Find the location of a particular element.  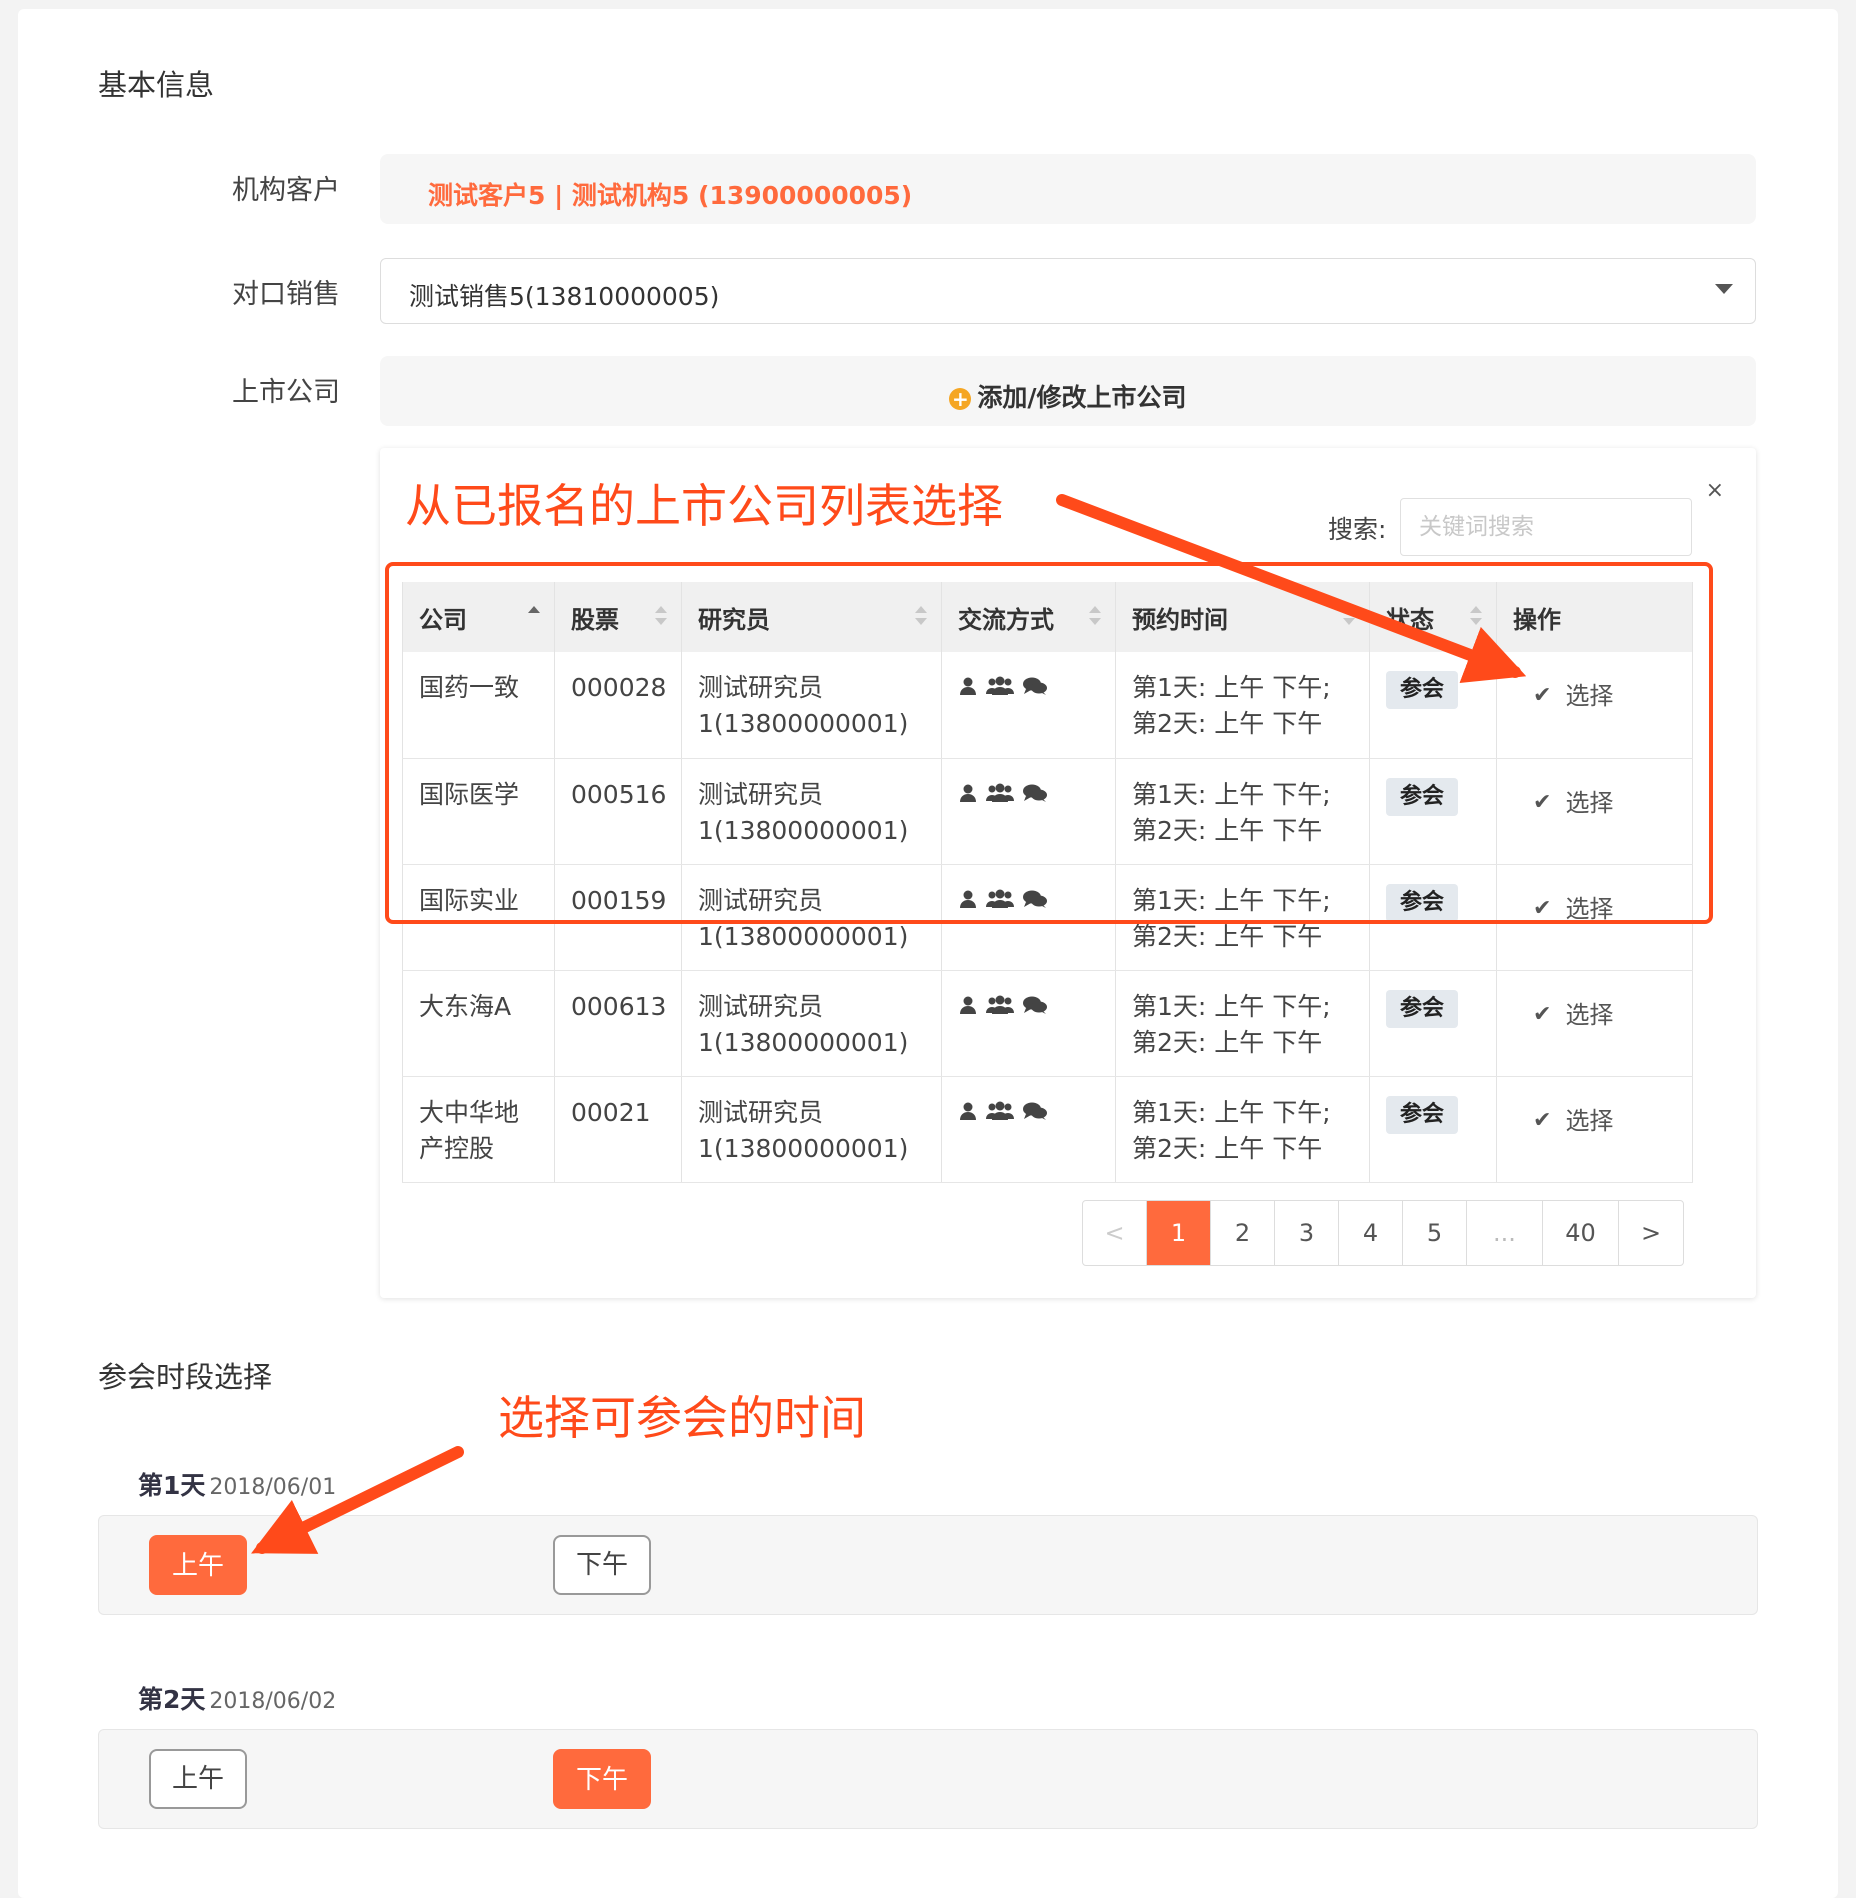

day-2-date: 2018/06/02 is located at coordinates (273, 1701).